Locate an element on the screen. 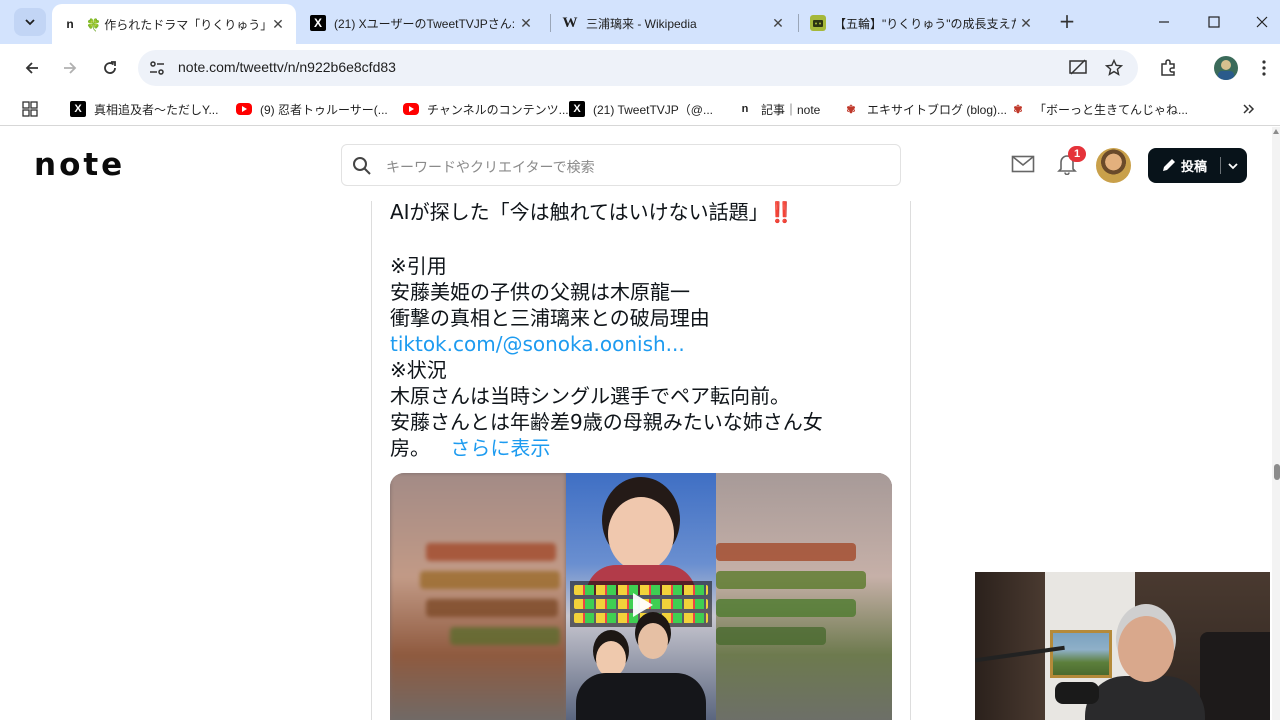 The width and height of the screenshot is (1280, 720). thumbnail-center-image is located at coordinates (641, 596).